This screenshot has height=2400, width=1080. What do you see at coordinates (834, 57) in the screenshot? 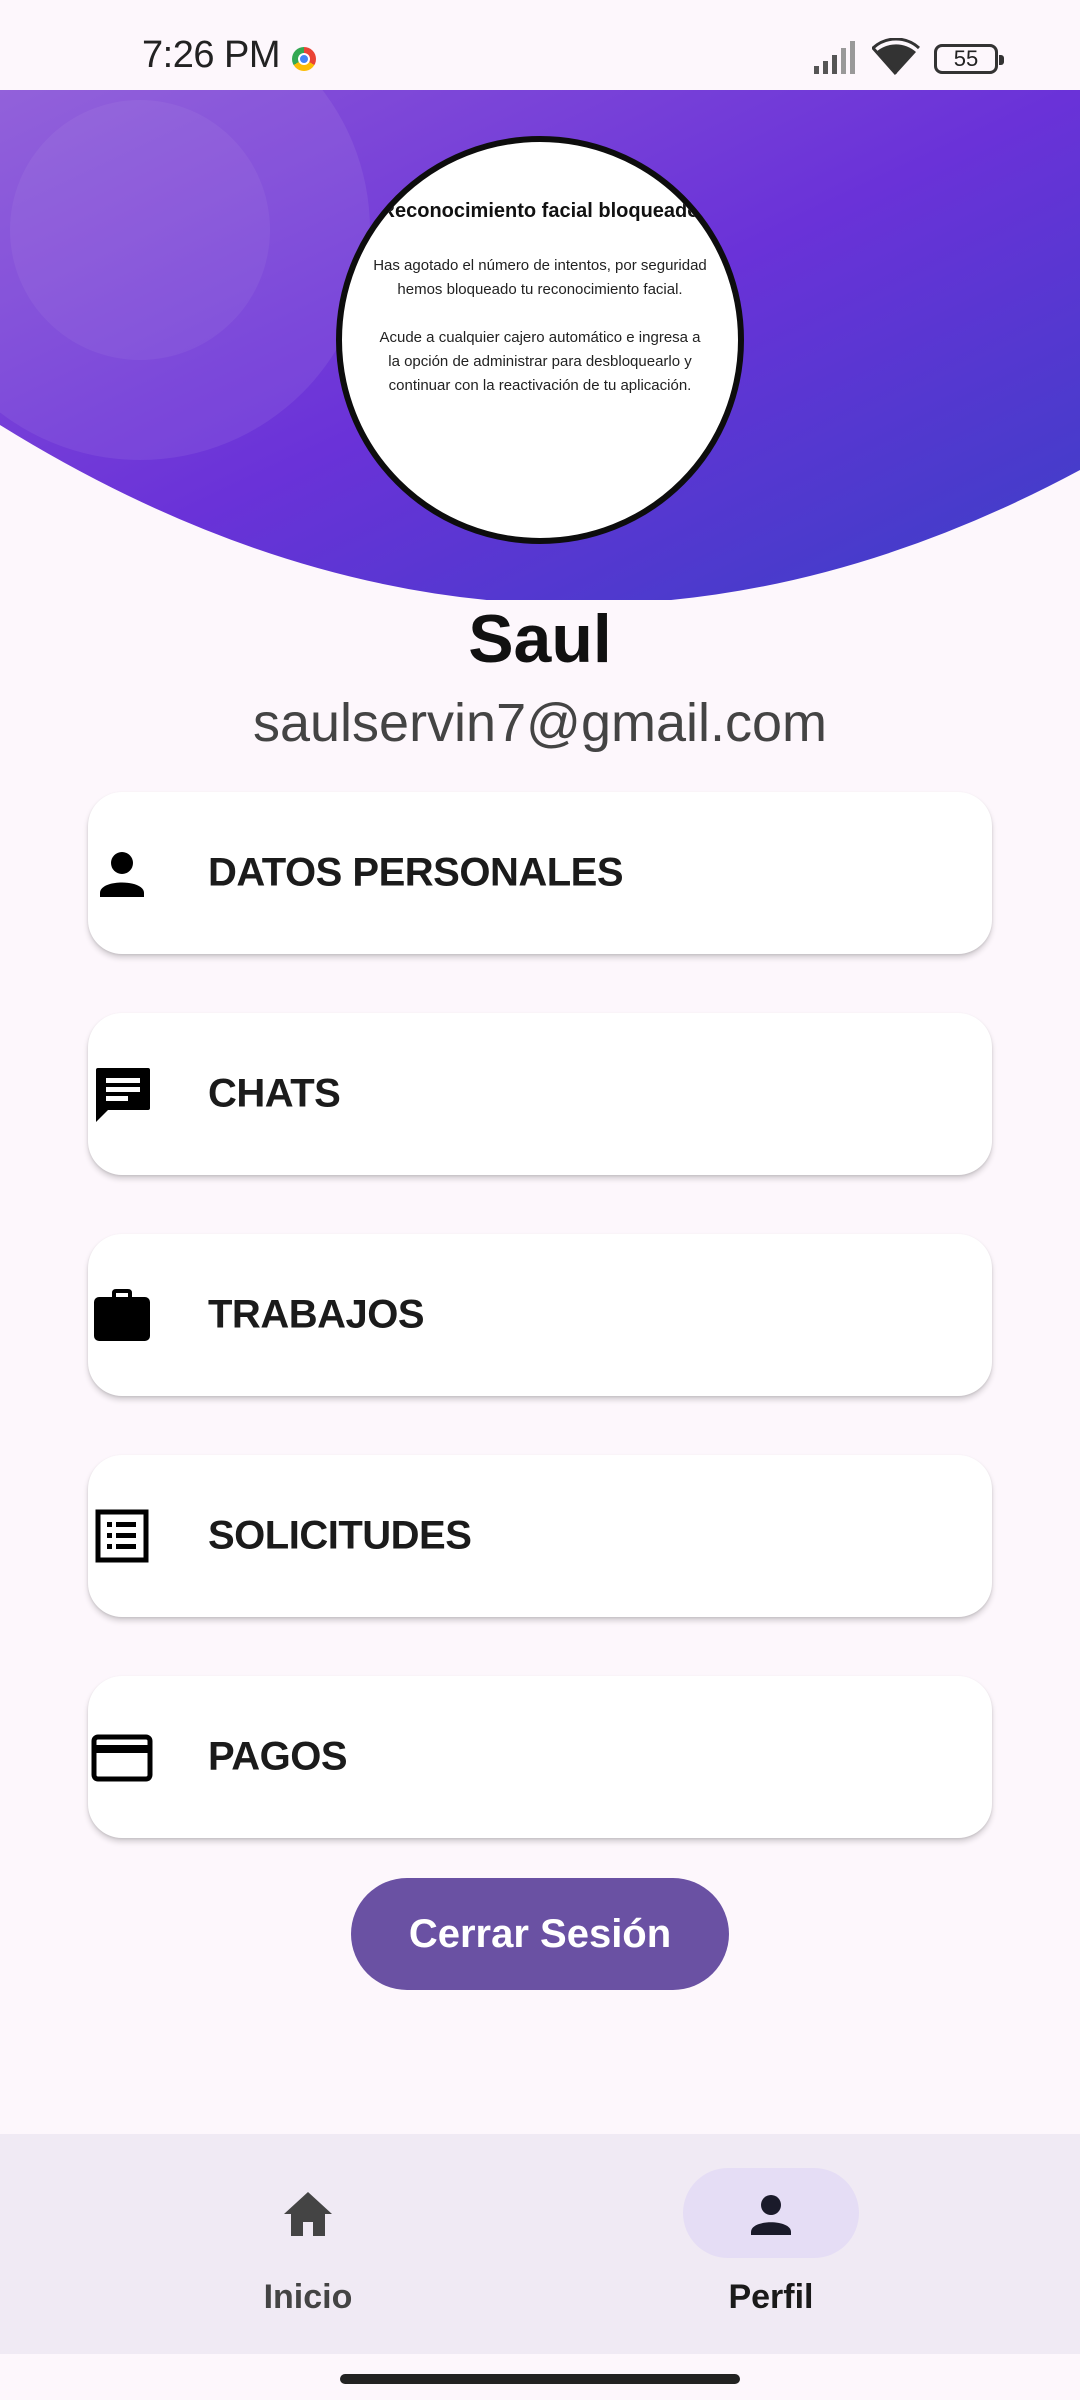
I see `signal-icon` at bounding box center [834, 57].